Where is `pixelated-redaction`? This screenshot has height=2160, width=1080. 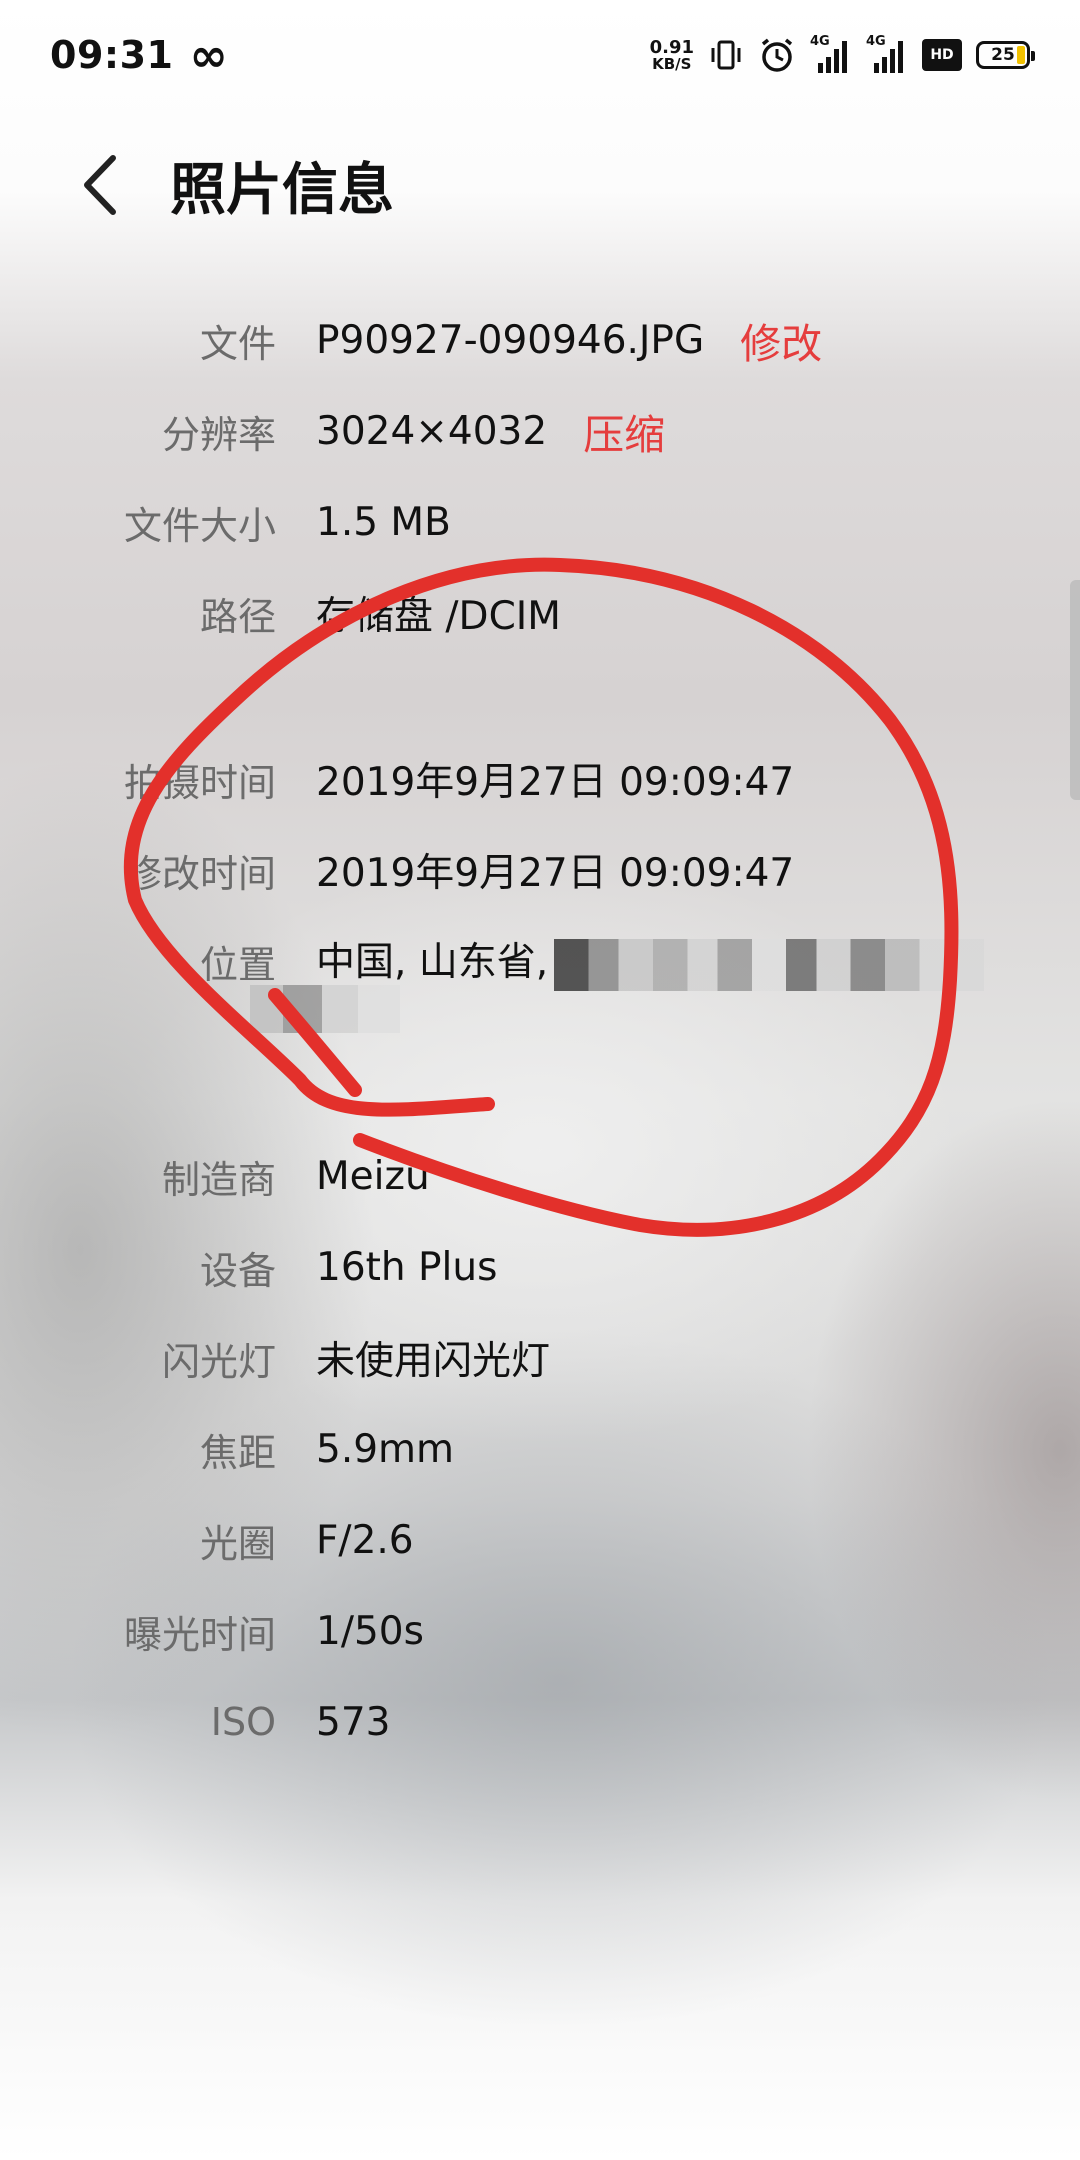
pixelated-redaction is located at coordinates (769, 964).